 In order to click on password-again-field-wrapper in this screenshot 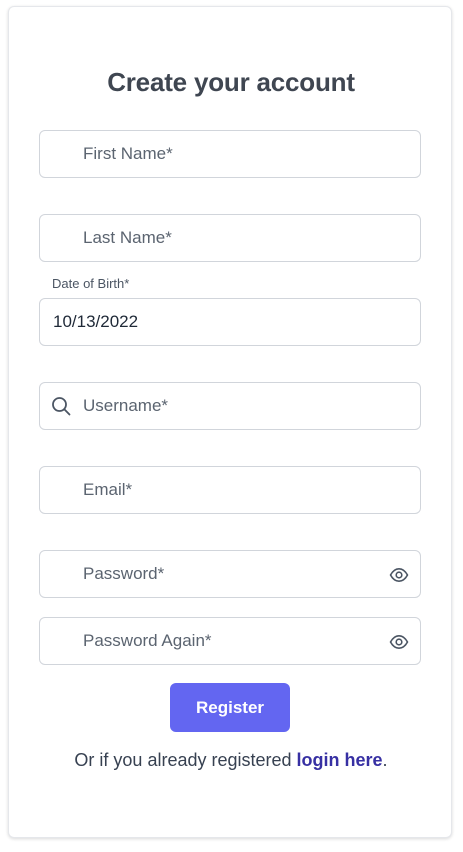, I will do `click(230, 641)`.